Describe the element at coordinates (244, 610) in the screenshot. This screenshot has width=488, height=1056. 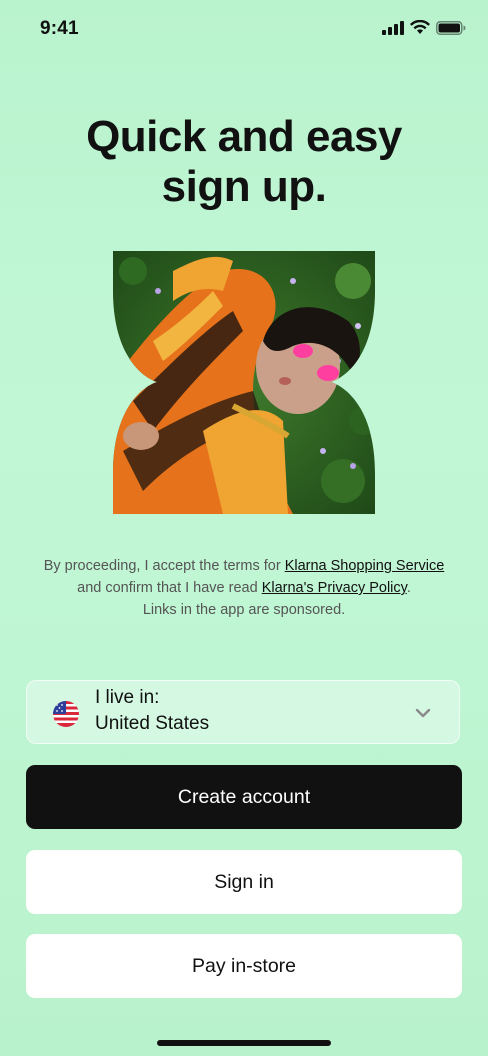
I see `sponsored-note: Links in the app are sponsored.` at that location.